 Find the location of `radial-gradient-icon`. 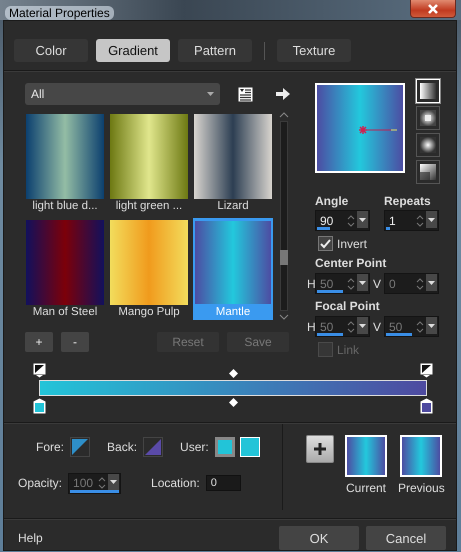

radial-gradient-icon is located at coordinates (428, 172).